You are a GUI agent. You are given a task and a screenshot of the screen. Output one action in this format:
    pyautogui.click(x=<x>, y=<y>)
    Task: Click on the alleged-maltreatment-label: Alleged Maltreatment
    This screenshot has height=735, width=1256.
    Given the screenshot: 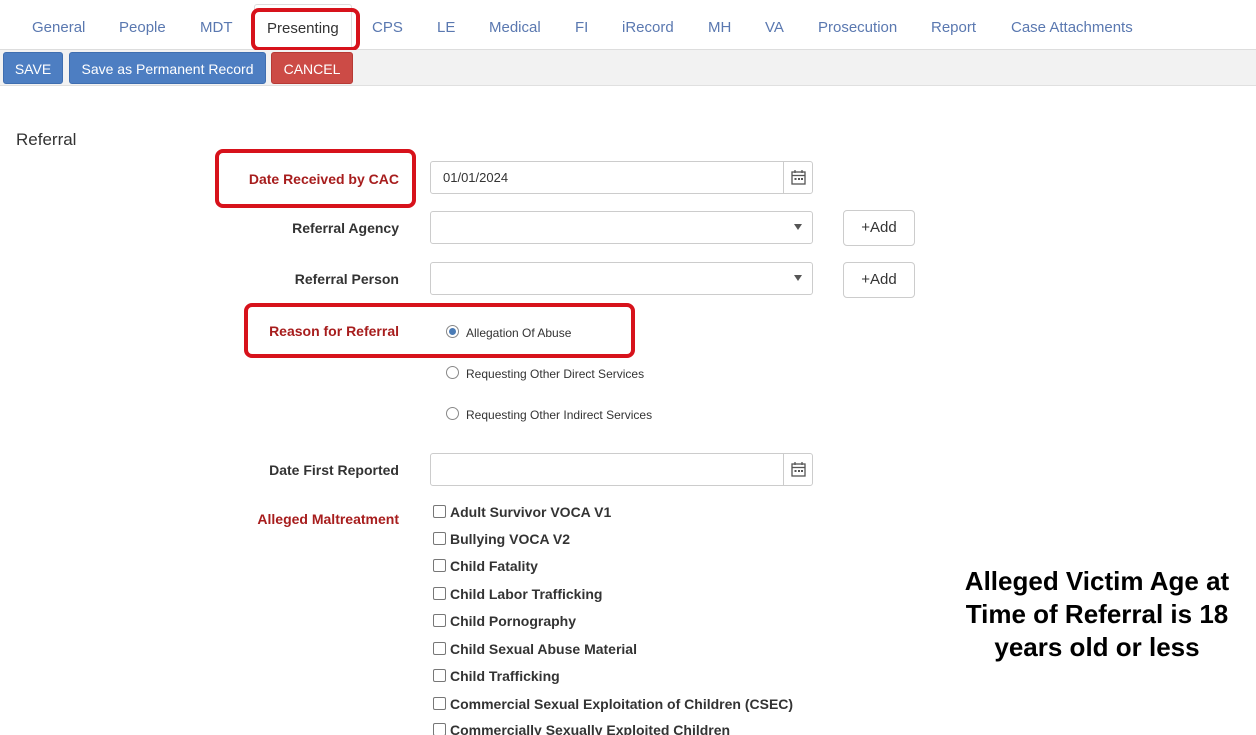 What is the action you would take?
    pyautogui.click(x=328, y=519)
    